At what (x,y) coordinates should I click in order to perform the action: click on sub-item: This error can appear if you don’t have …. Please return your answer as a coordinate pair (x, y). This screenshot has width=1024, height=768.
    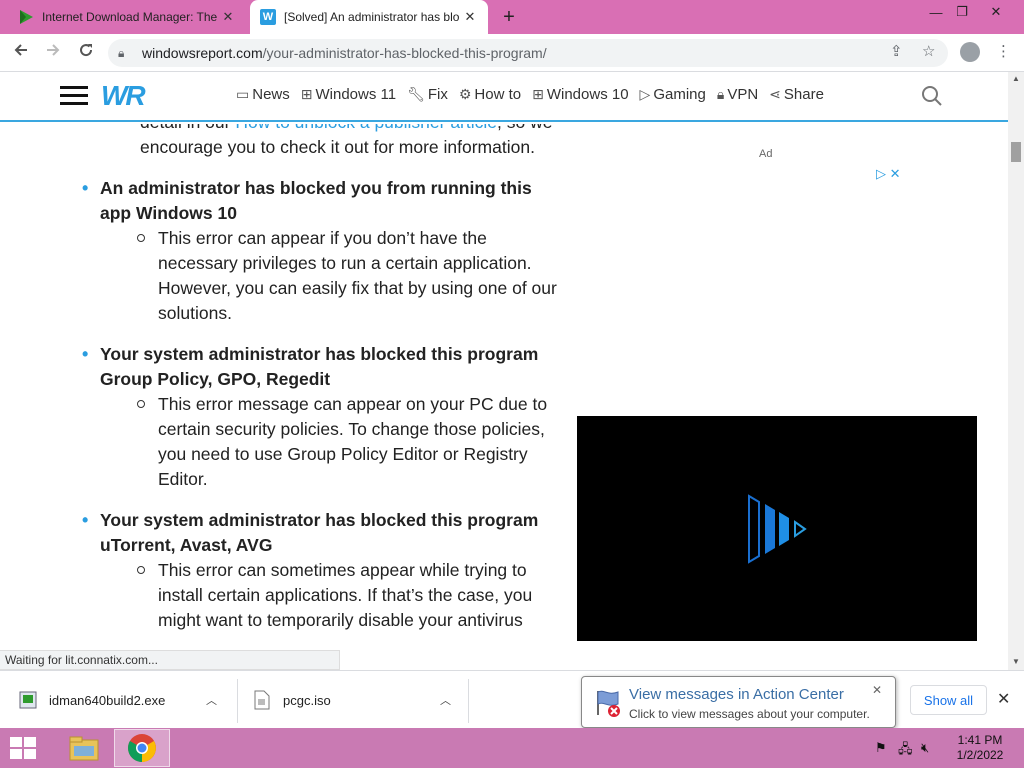
    Looking at the image, I should click on (333, 276).